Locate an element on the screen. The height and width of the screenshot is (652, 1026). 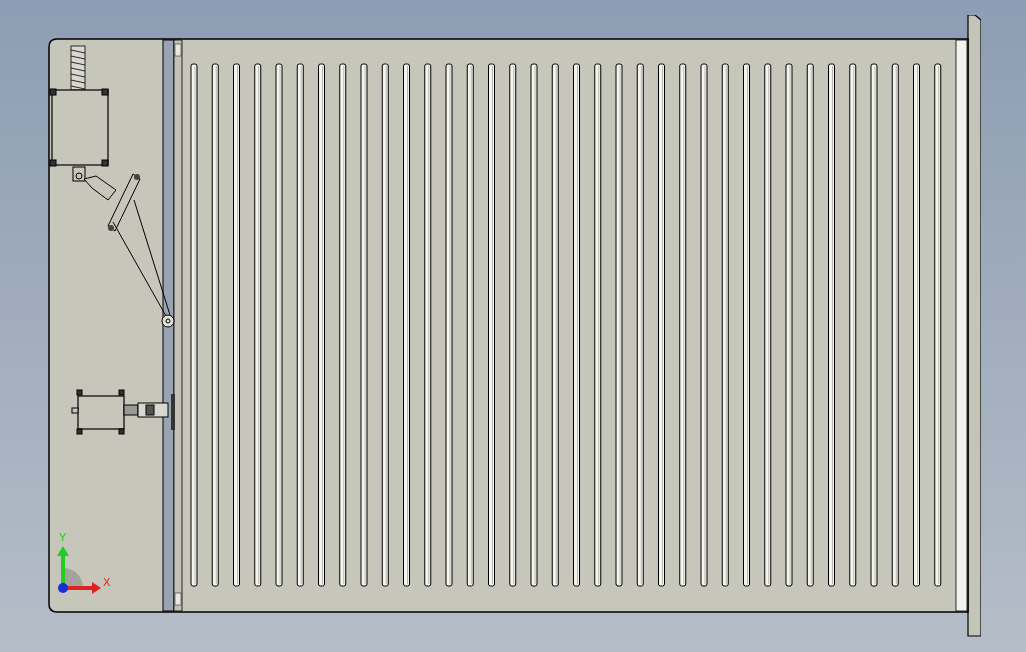
y-axis-label: Y is located at coordinates (63, 537).